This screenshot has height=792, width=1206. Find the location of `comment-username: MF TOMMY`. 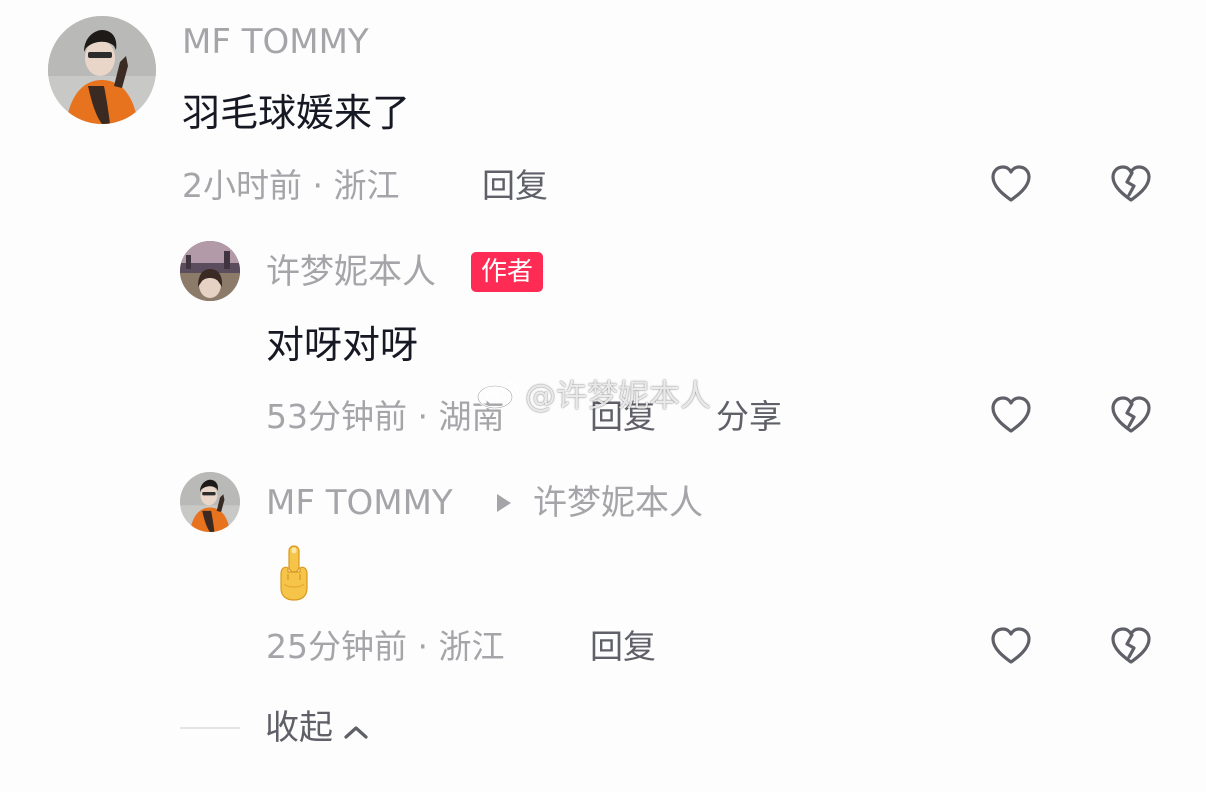

comment-username: MF TOMMY is located at coordinates (275, 42).